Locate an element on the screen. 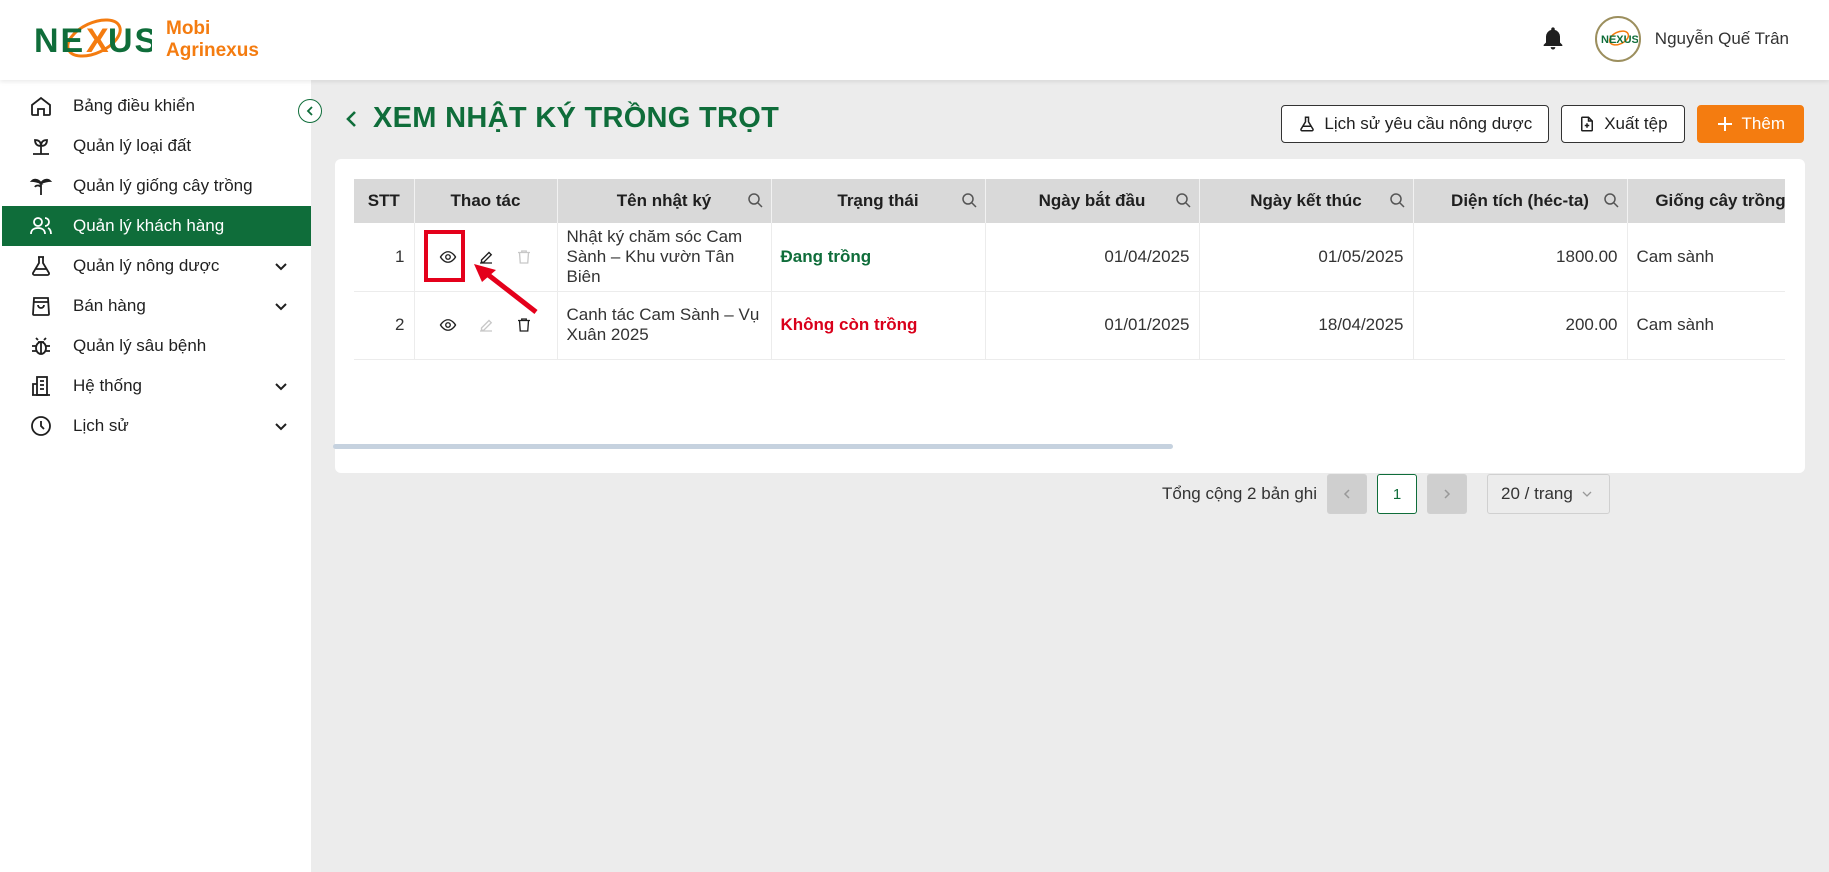 This screenshot has height=872, width=1829. bell-icon is located at coordinates (1553, 39).